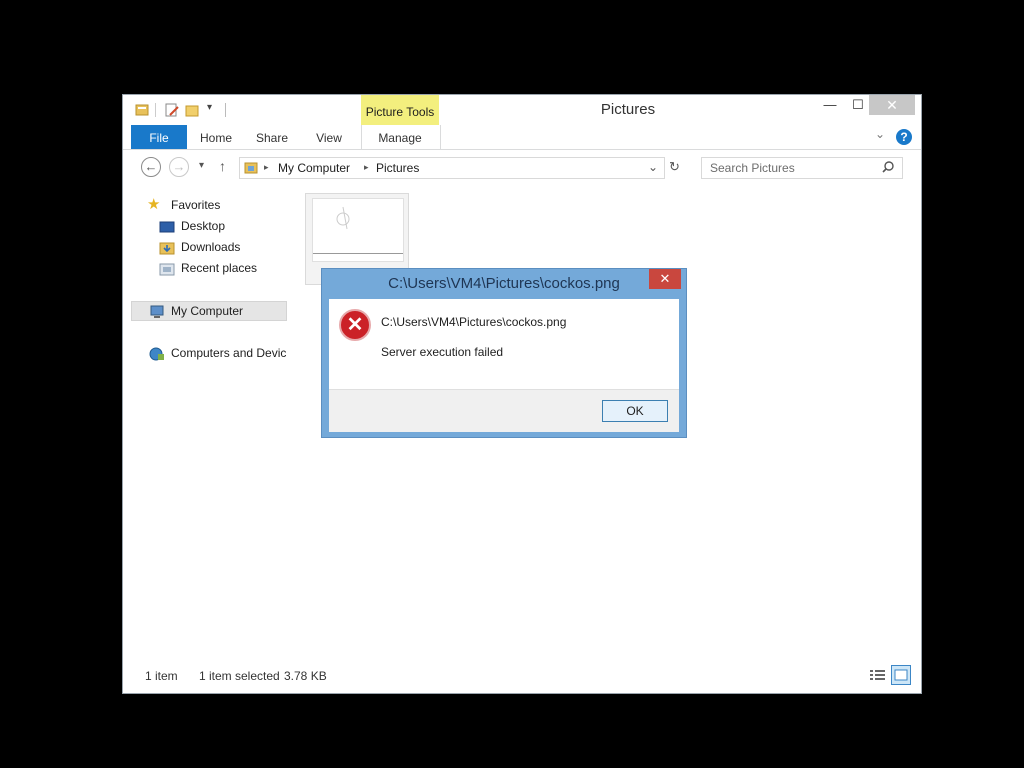 The height and width of the screenshot is (768, 1024). I want to click on network-icon, so click(157, 354).